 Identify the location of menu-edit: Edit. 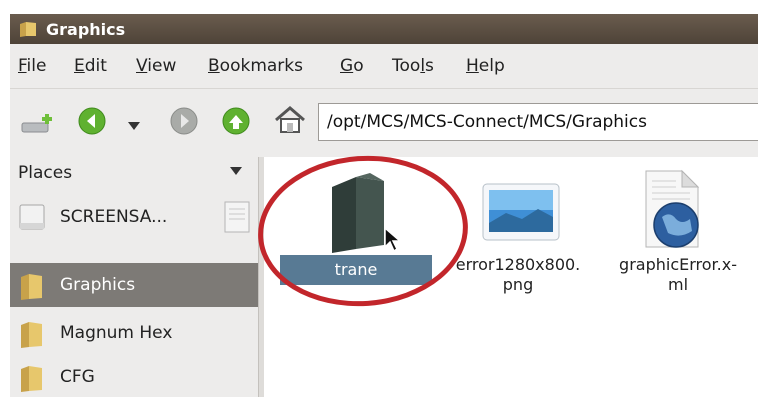
(90, 66).